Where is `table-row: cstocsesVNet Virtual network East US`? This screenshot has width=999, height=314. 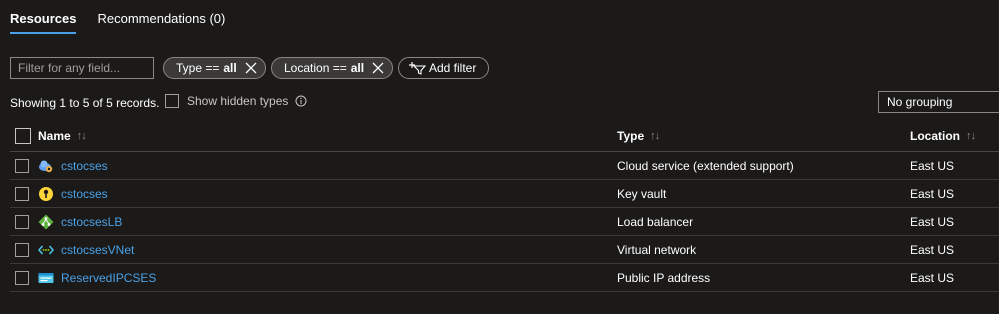
table-row: cstocsesVNet Virtual network East US is located at coordinates (504, 250).